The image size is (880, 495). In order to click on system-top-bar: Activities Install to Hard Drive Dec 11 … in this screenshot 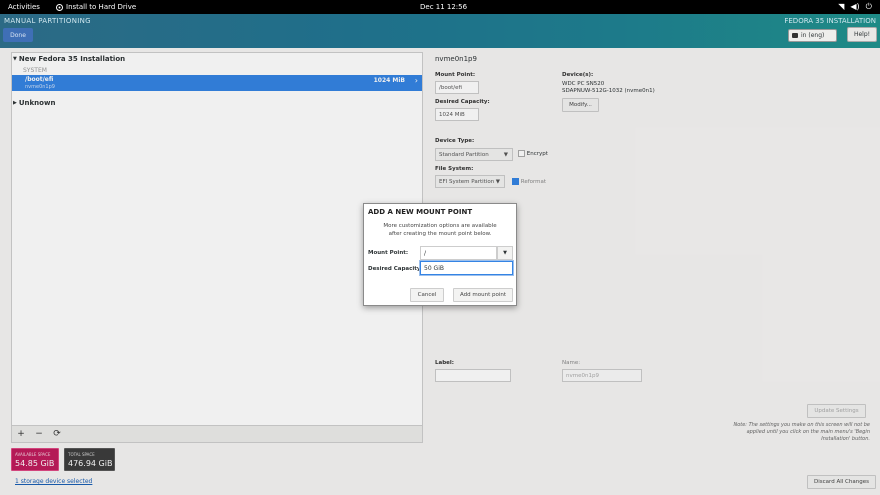, I will do `click(440, 7)`.